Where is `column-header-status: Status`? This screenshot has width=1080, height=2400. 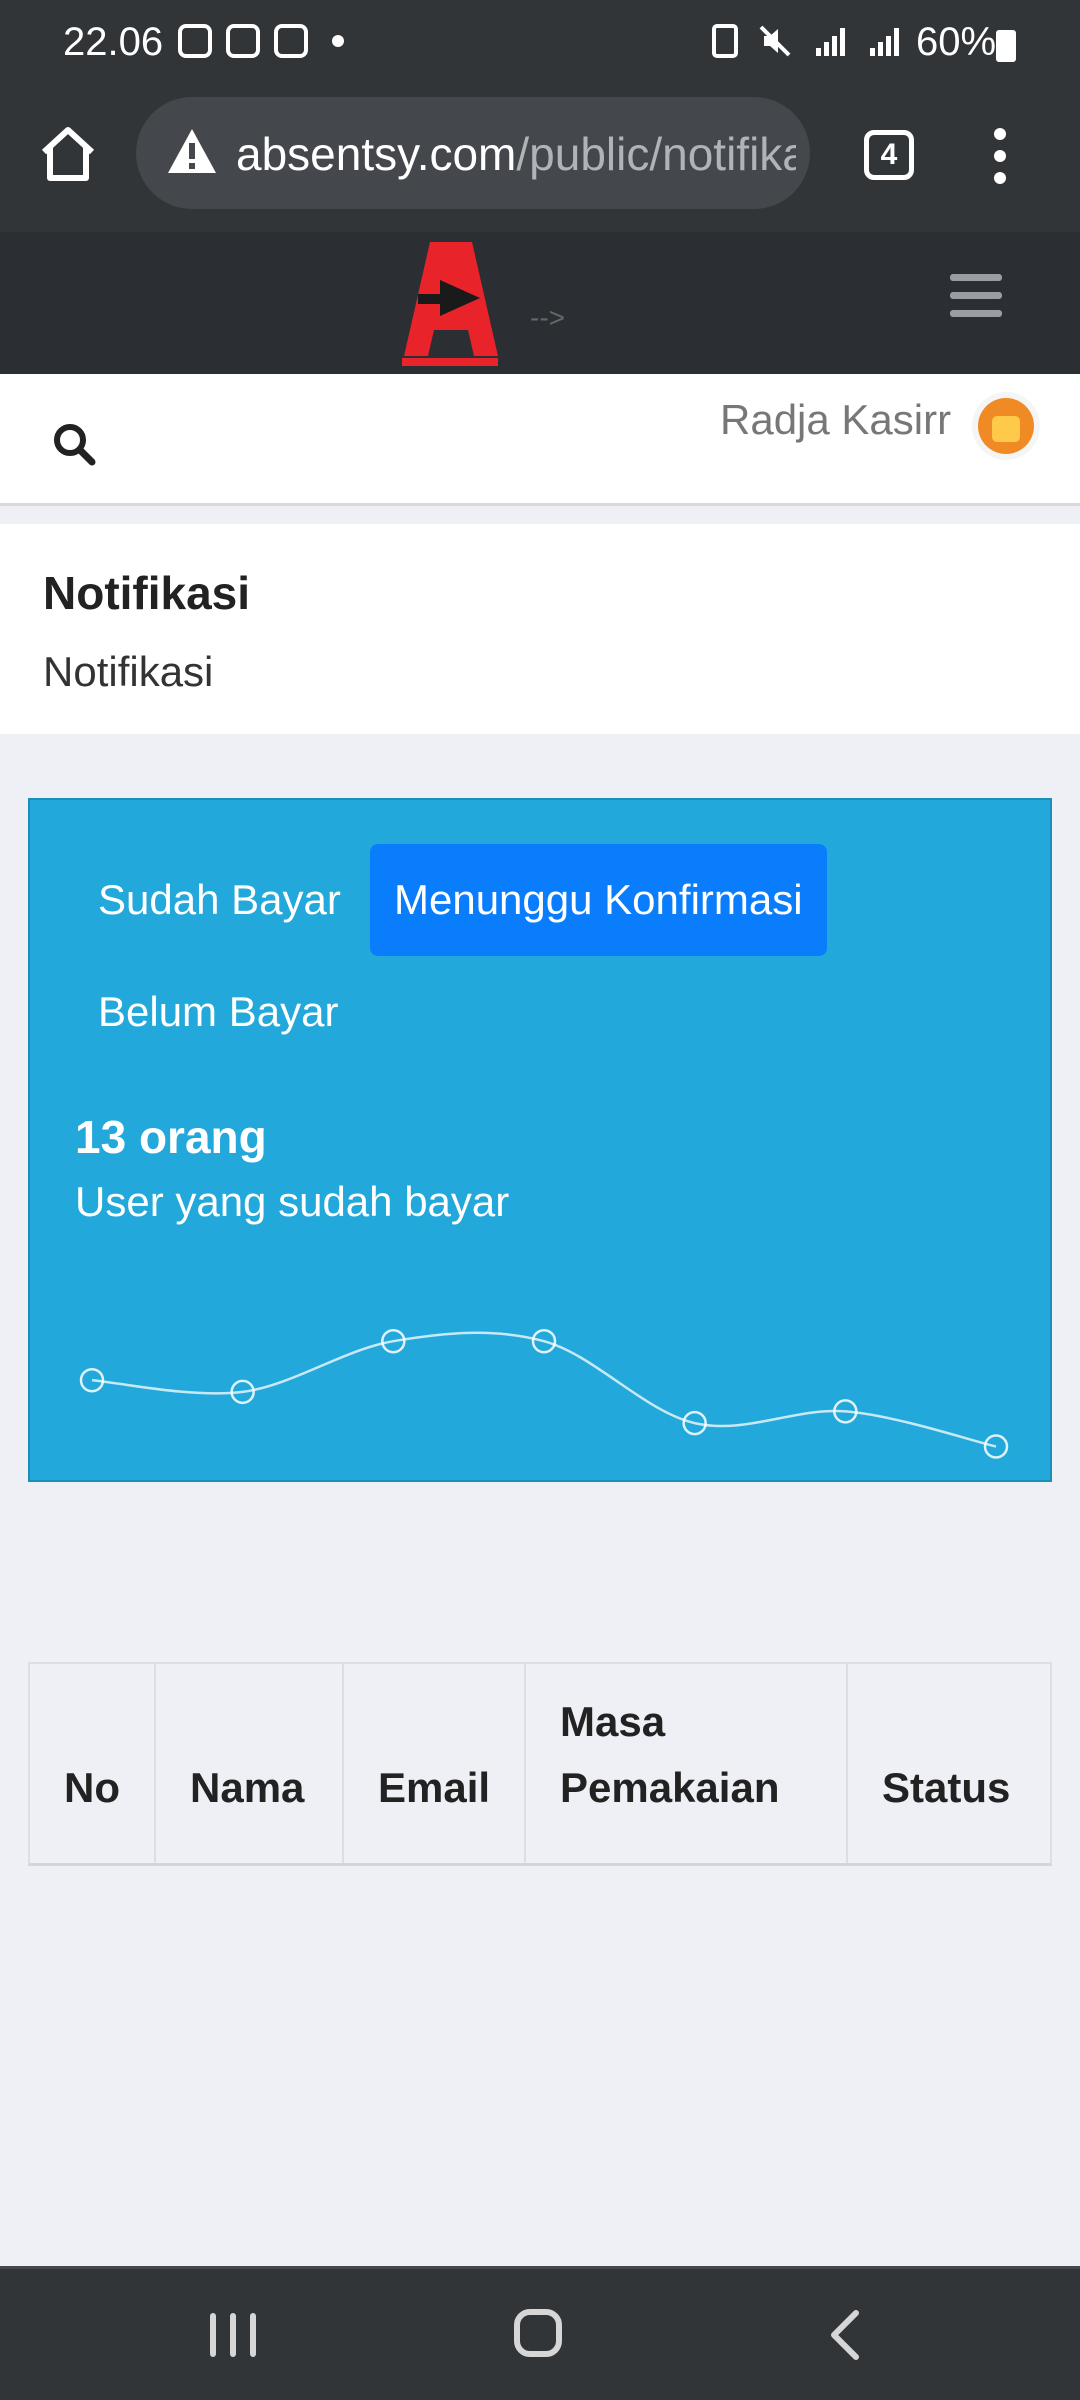 column-header-status: Status is located at coordinates (949, 1763).